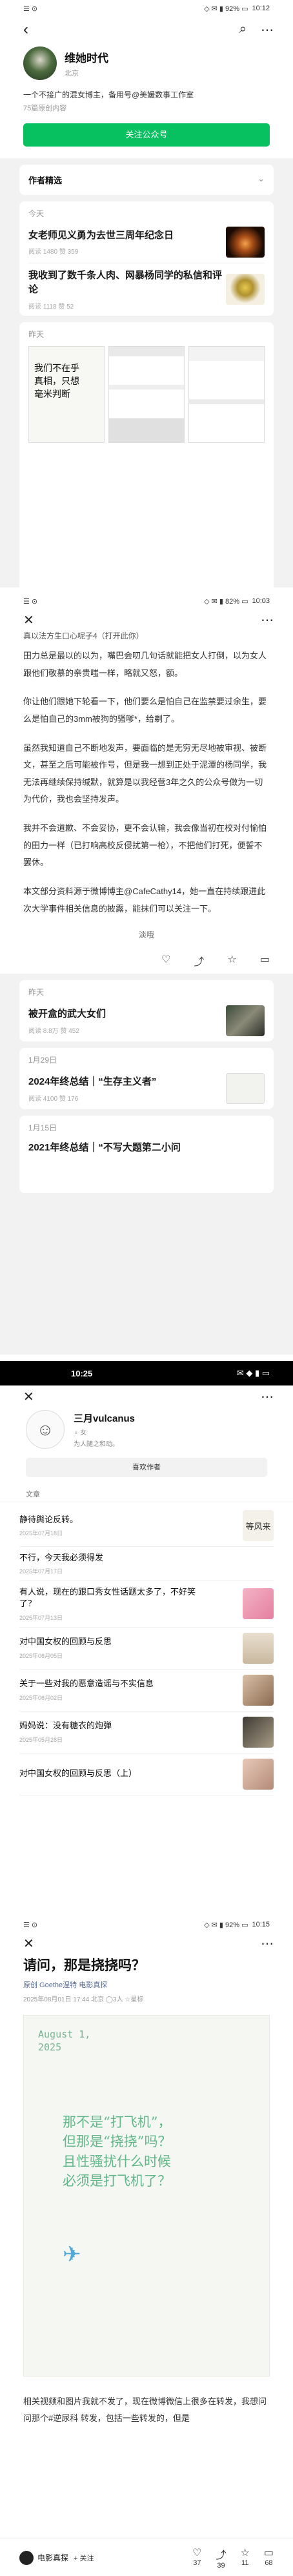 This screenshot has height=2576, width=293. Describe the element at coordinates (41, 1617) in the screenshot. I see `item-date: 2025年07月13日` at that location.